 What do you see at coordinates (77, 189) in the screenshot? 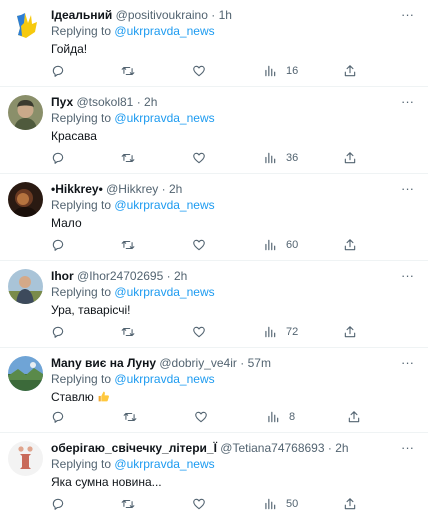
I see `author-name: •Hikkrey•` at bounding box center [77, 189].